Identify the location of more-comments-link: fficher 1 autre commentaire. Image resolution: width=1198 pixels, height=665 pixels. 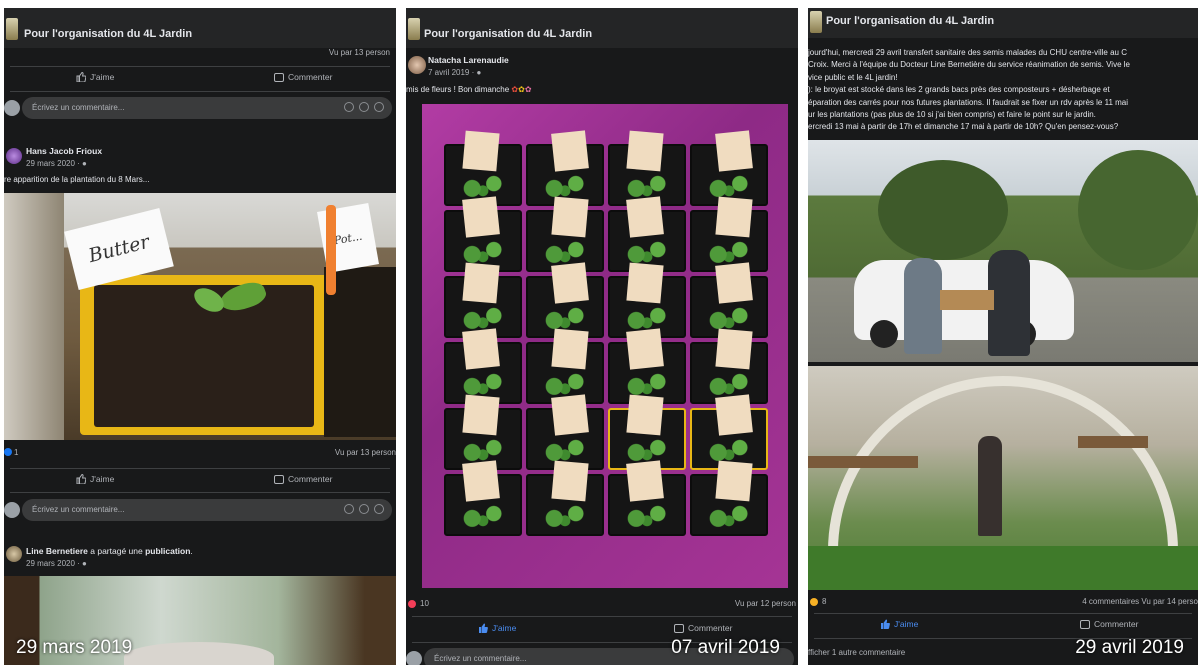
(856, 652).